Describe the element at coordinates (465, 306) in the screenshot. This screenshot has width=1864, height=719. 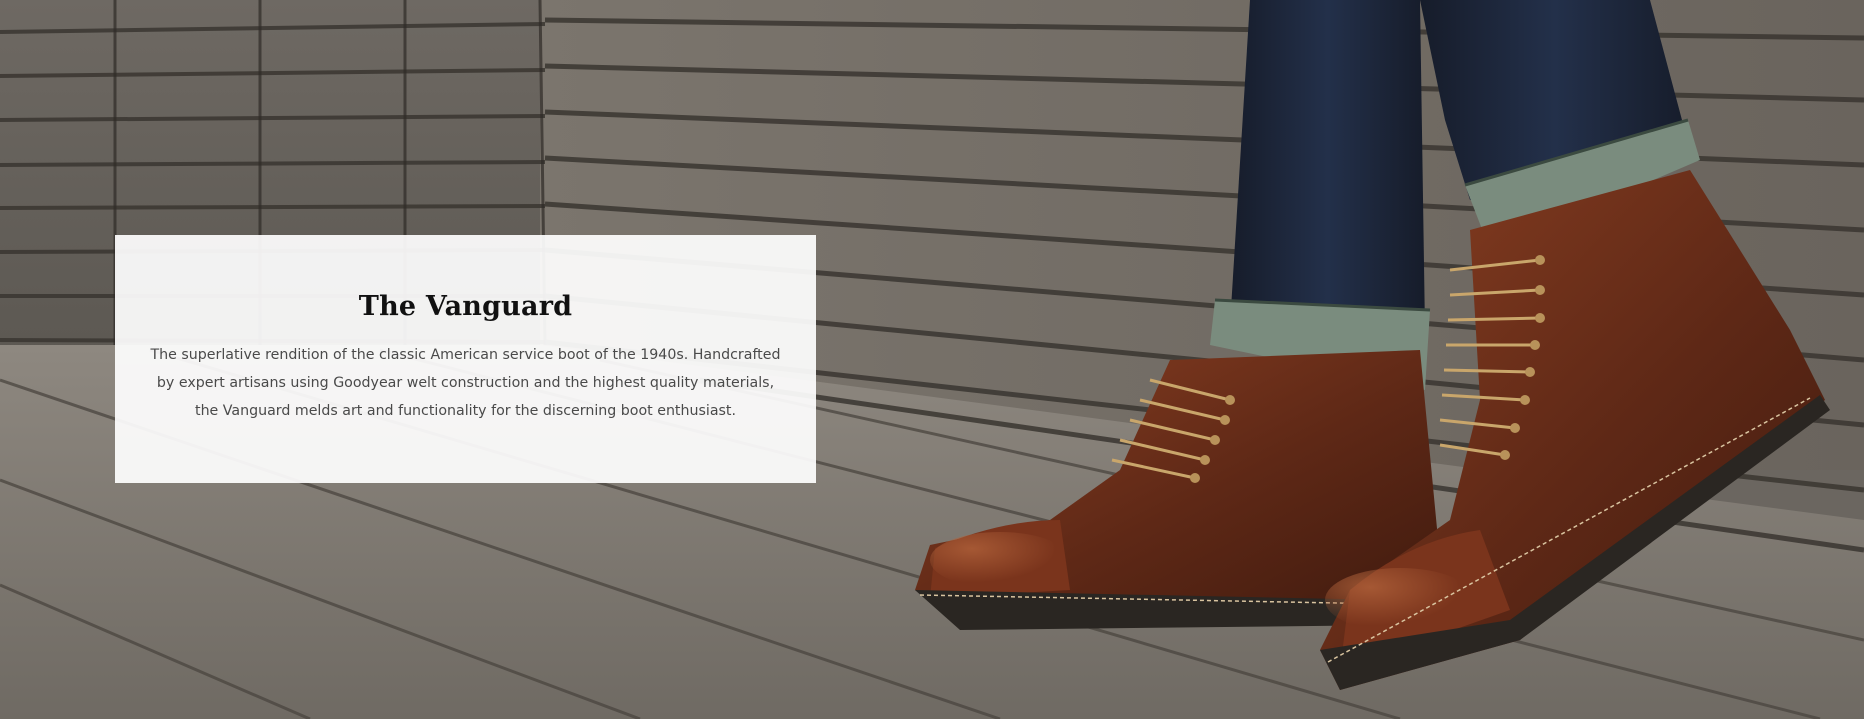
I see `product-title: The Vanguard` at that location.